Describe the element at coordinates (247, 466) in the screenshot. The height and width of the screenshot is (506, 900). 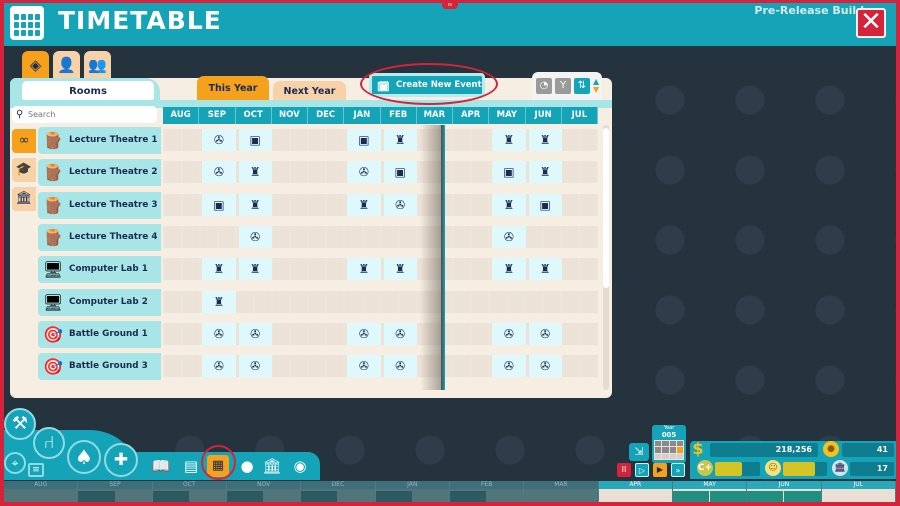
I see `person-icon: ●` at that location.